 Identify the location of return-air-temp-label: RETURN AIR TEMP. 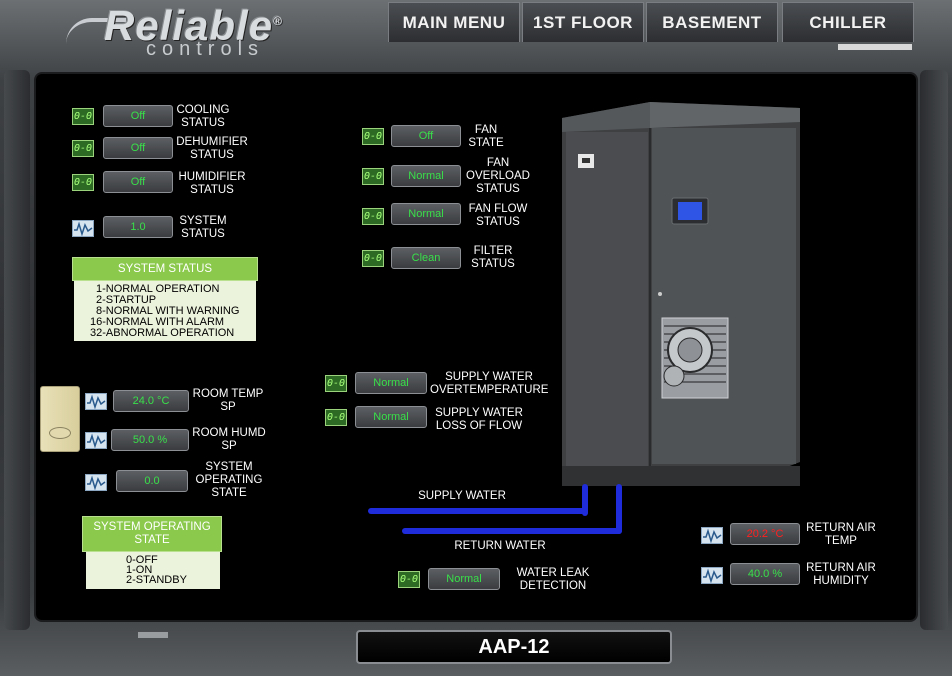
(841, 534).